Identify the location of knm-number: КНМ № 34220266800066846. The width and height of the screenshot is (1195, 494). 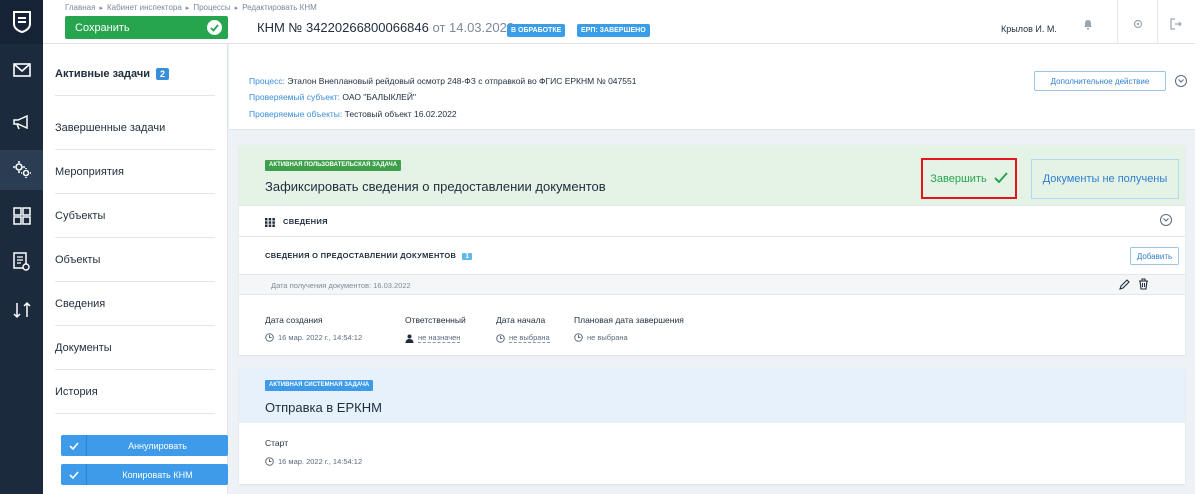
(343, 27).